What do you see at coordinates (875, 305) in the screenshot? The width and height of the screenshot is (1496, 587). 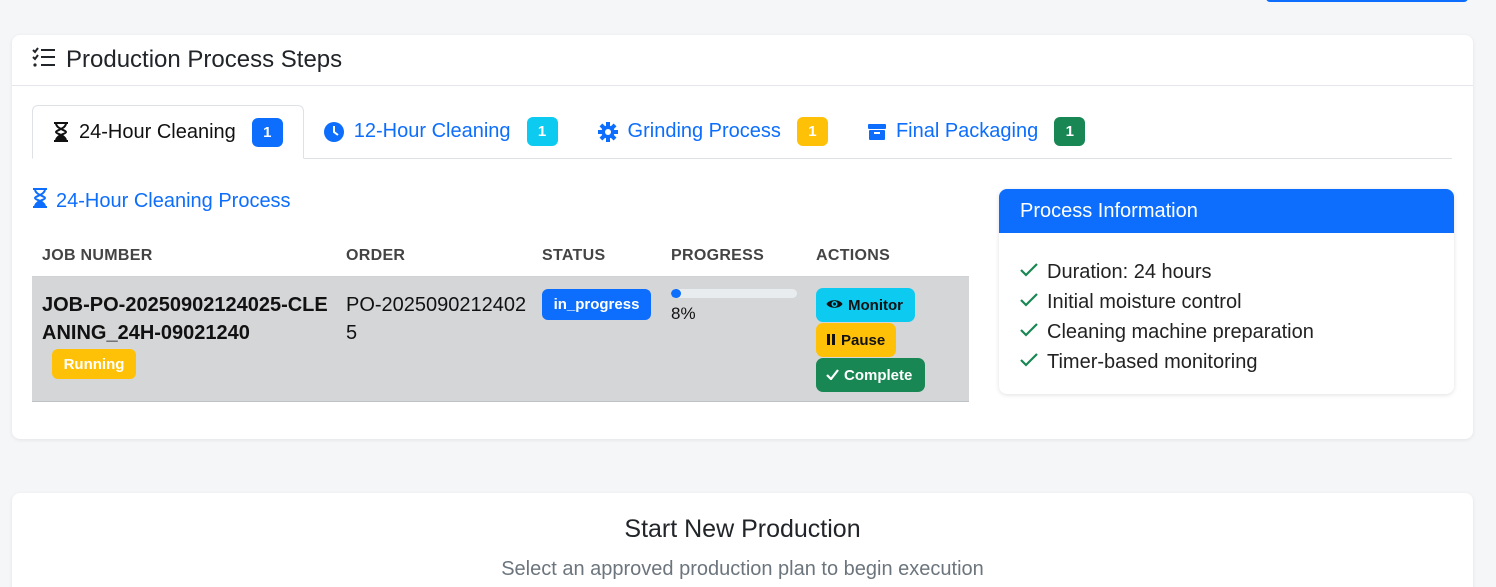 I see `monitor-label: Monitor` at bounding box center [875, 305].